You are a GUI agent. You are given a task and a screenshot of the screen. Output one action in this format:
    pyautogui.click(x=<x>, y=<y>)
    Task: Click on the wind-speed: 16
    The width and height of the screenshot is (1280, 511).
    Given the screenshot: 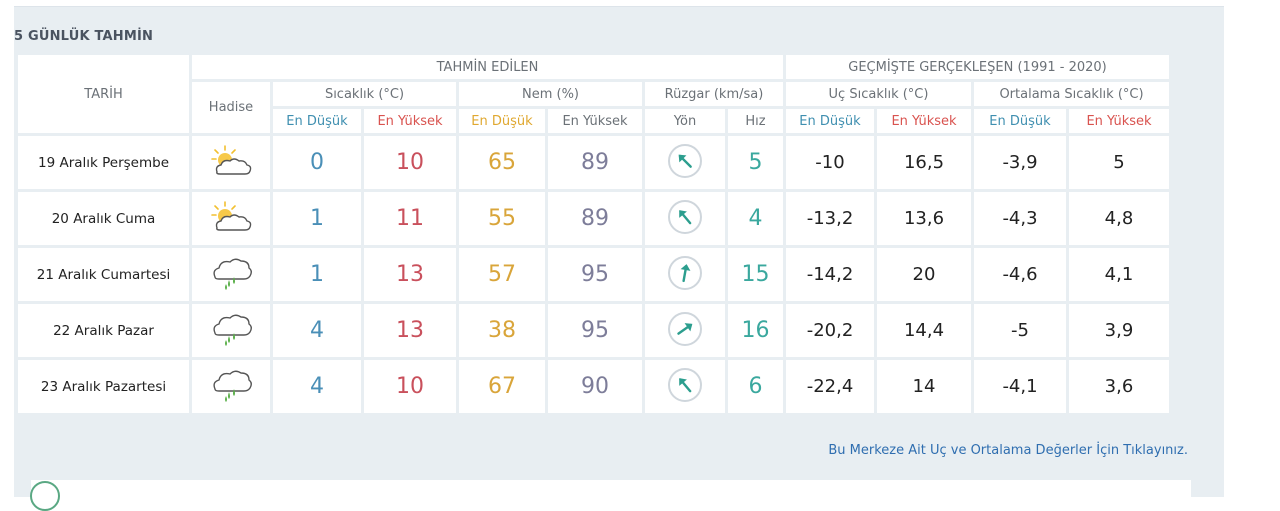 What is the action you would take?
    pyautogui.click(x=755, y=330)
    